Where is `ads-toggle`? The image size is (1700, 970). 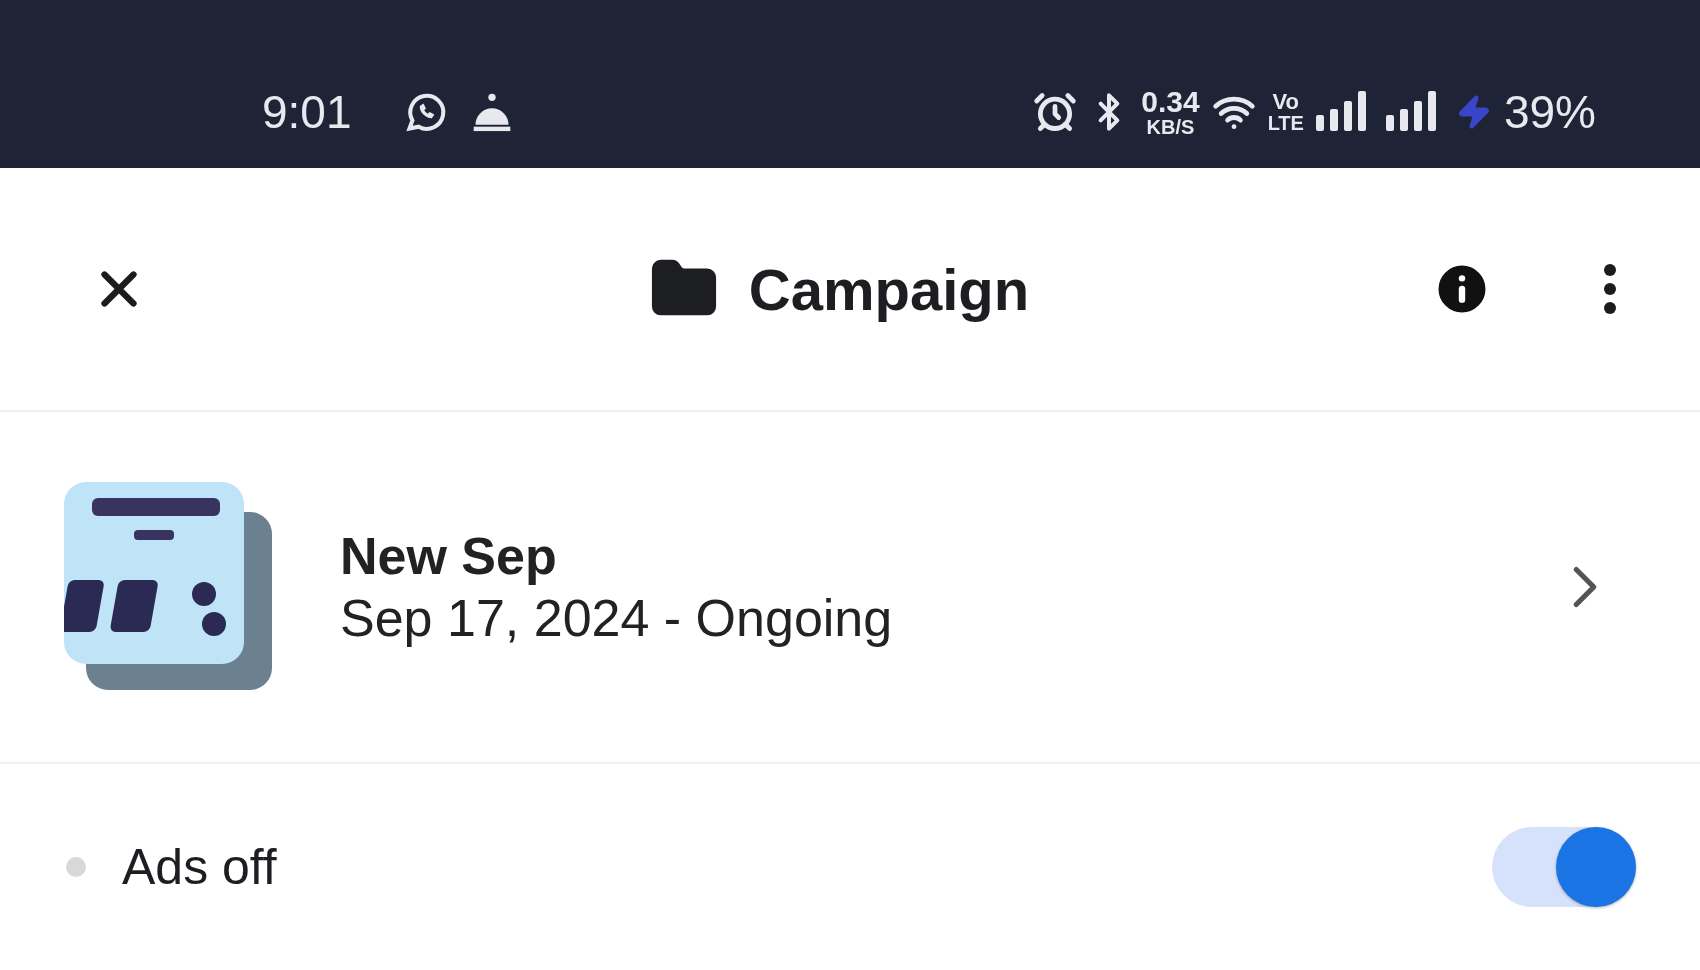 ads-toggle is located at coordinates (1564, 867).